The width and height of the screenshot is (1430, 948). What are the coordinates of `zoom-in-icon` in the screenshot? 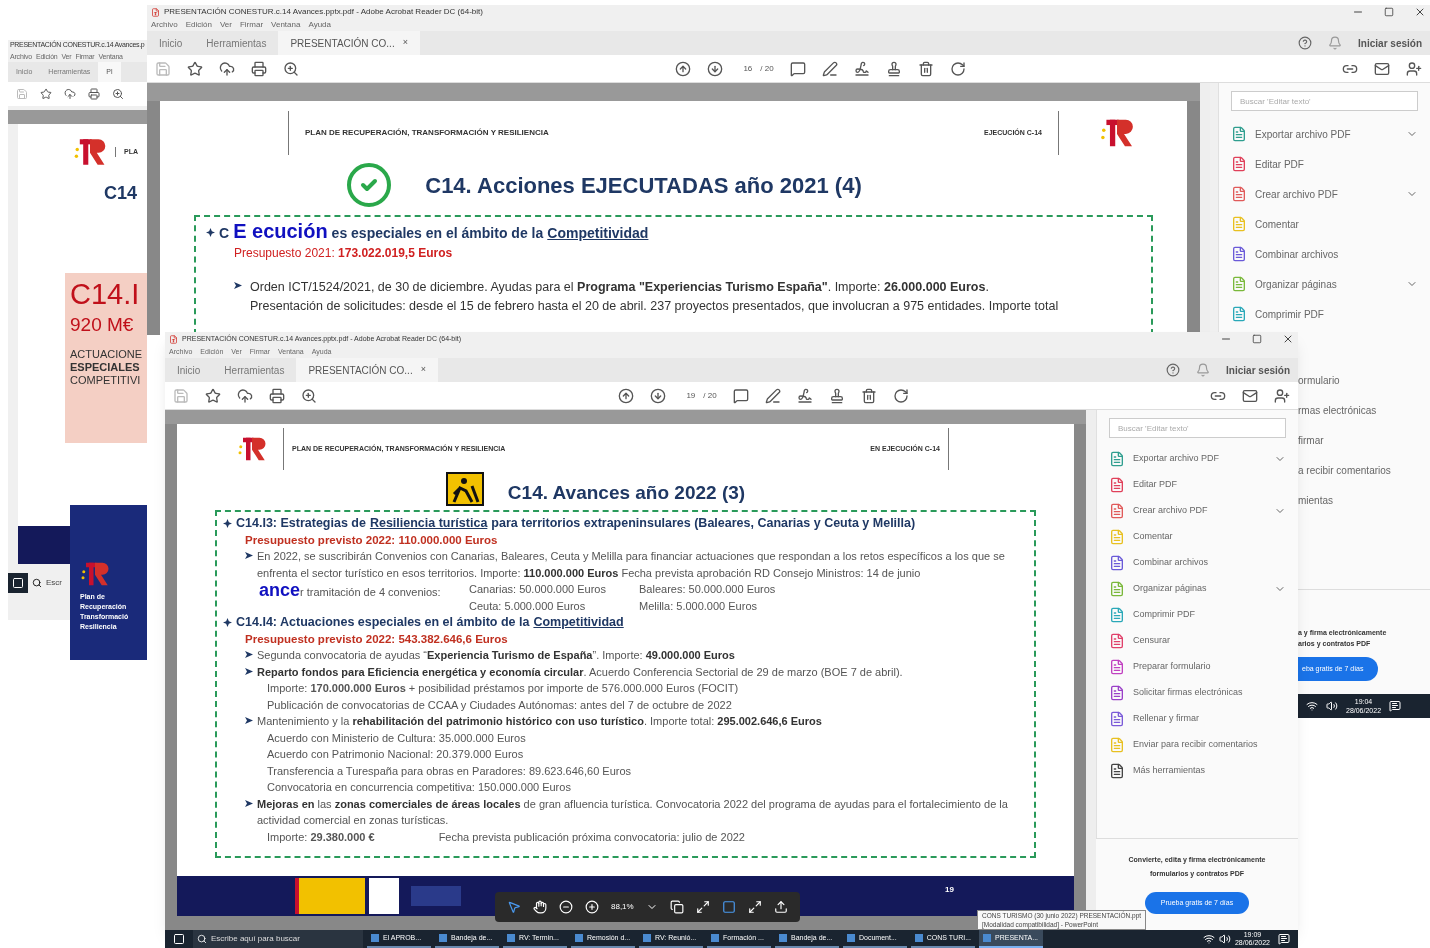 It's located at (592, 907).